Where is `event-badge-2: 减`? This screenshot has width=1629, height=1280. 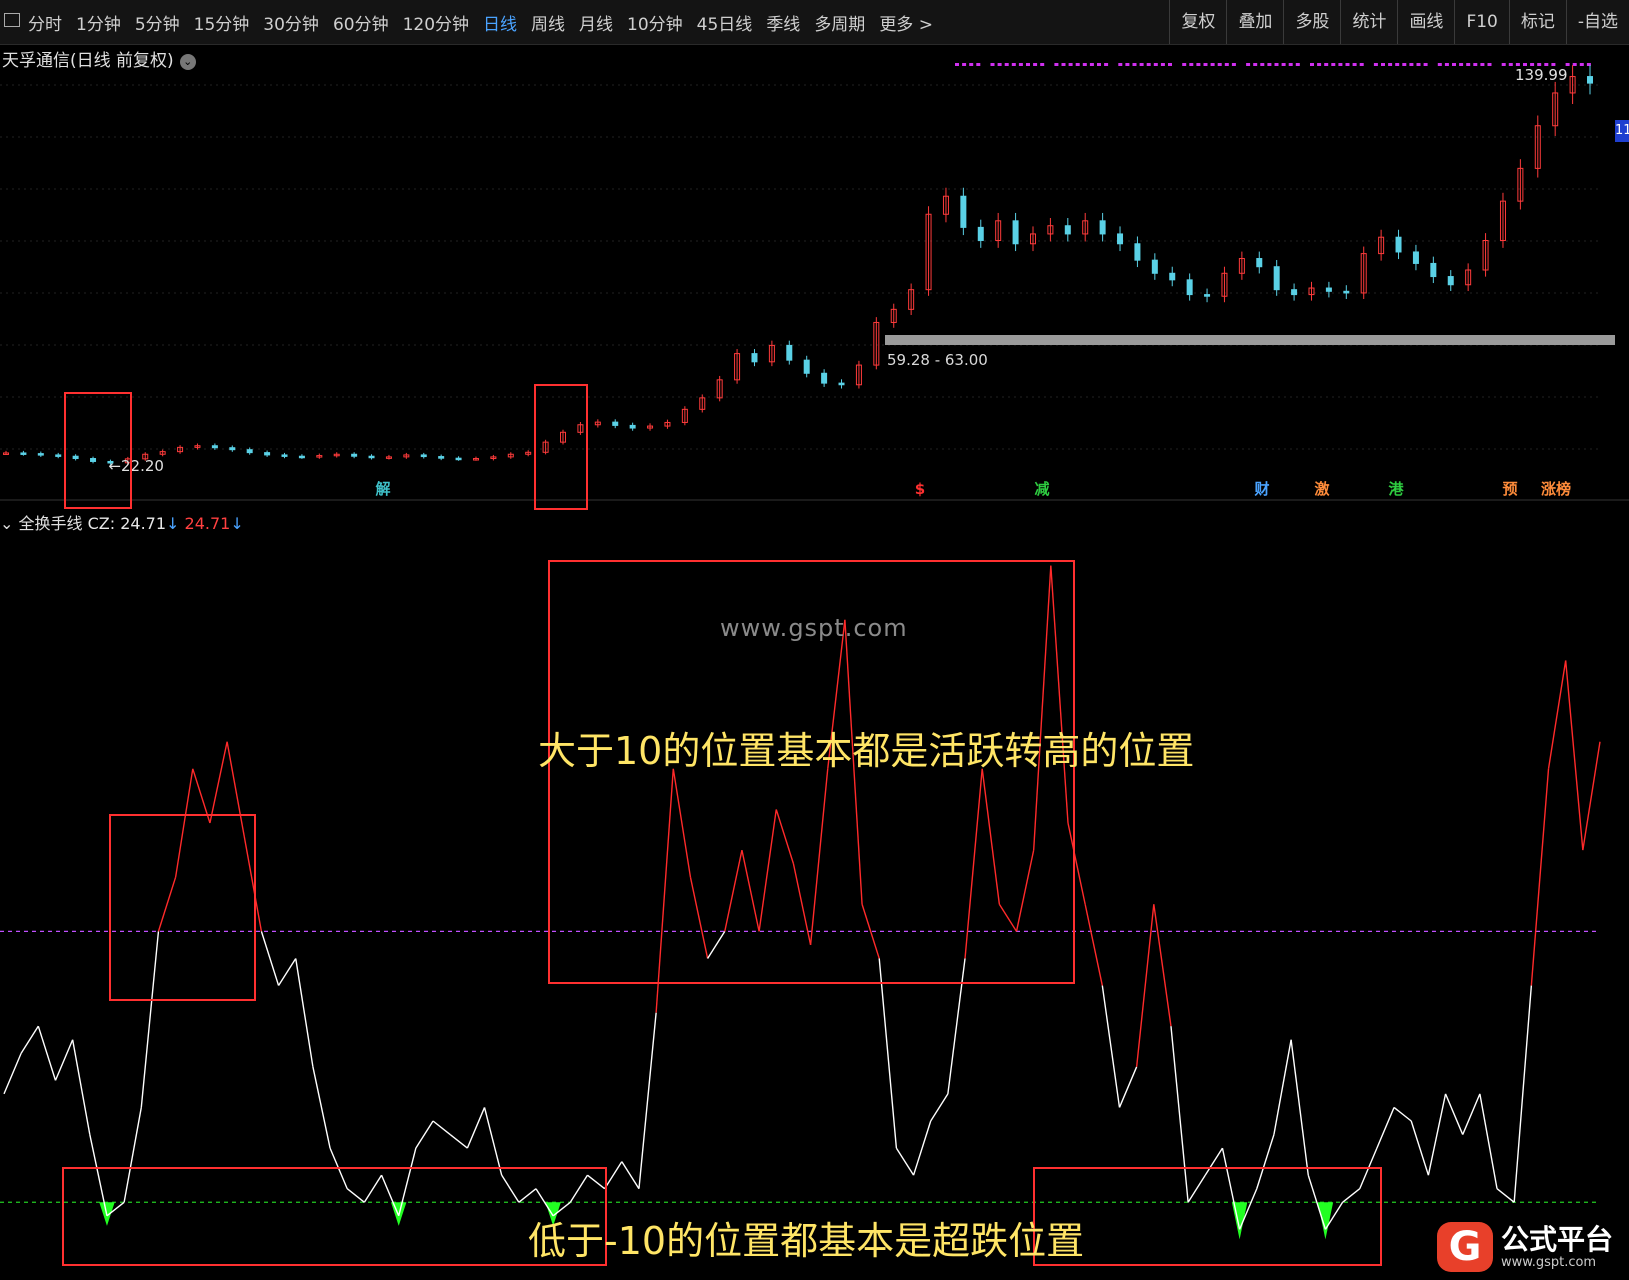
event-badge-2: 减 is located at coordinates (1041, 489).